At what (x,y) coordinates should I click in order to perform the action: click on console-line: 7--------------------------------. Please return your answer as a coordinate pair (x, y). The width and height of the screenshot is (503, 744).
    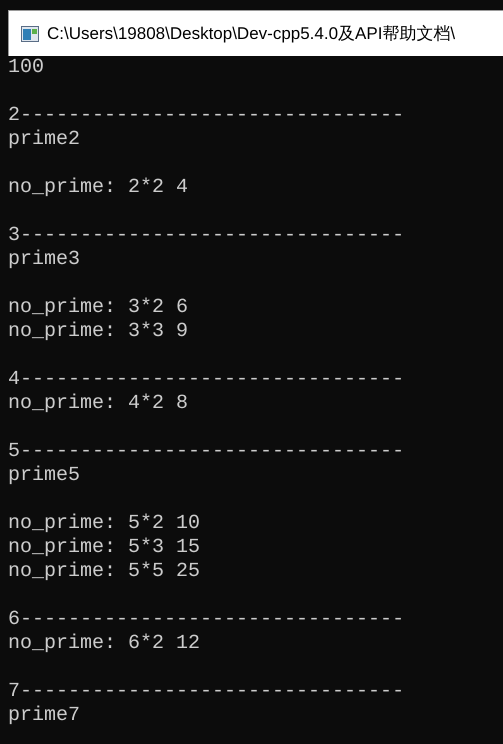
    Looking at the image, I should click on (207, 692).